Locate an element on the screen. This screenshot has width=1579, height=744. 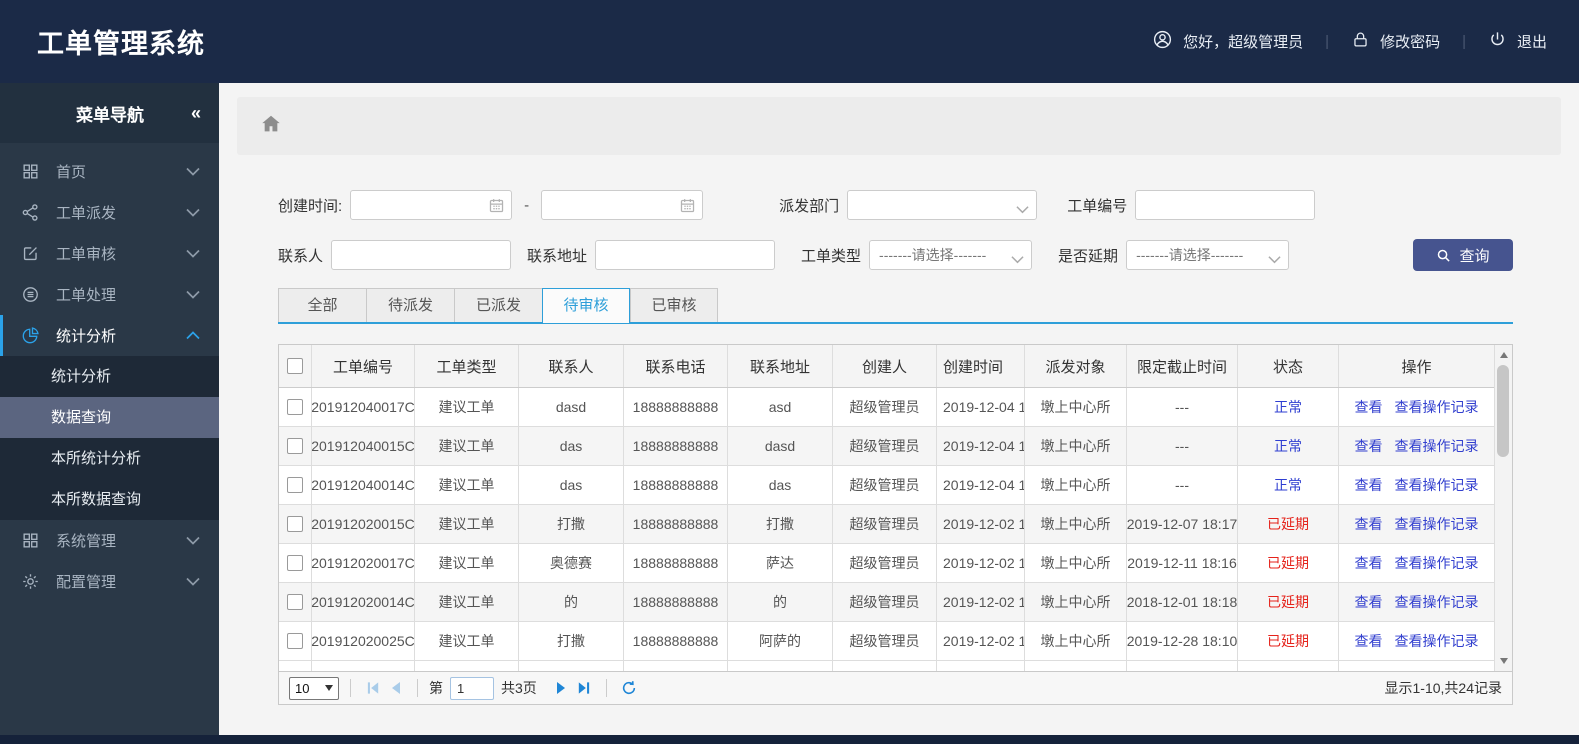
order-type-select: -------请选择------- is located at coordinates (951, 255).